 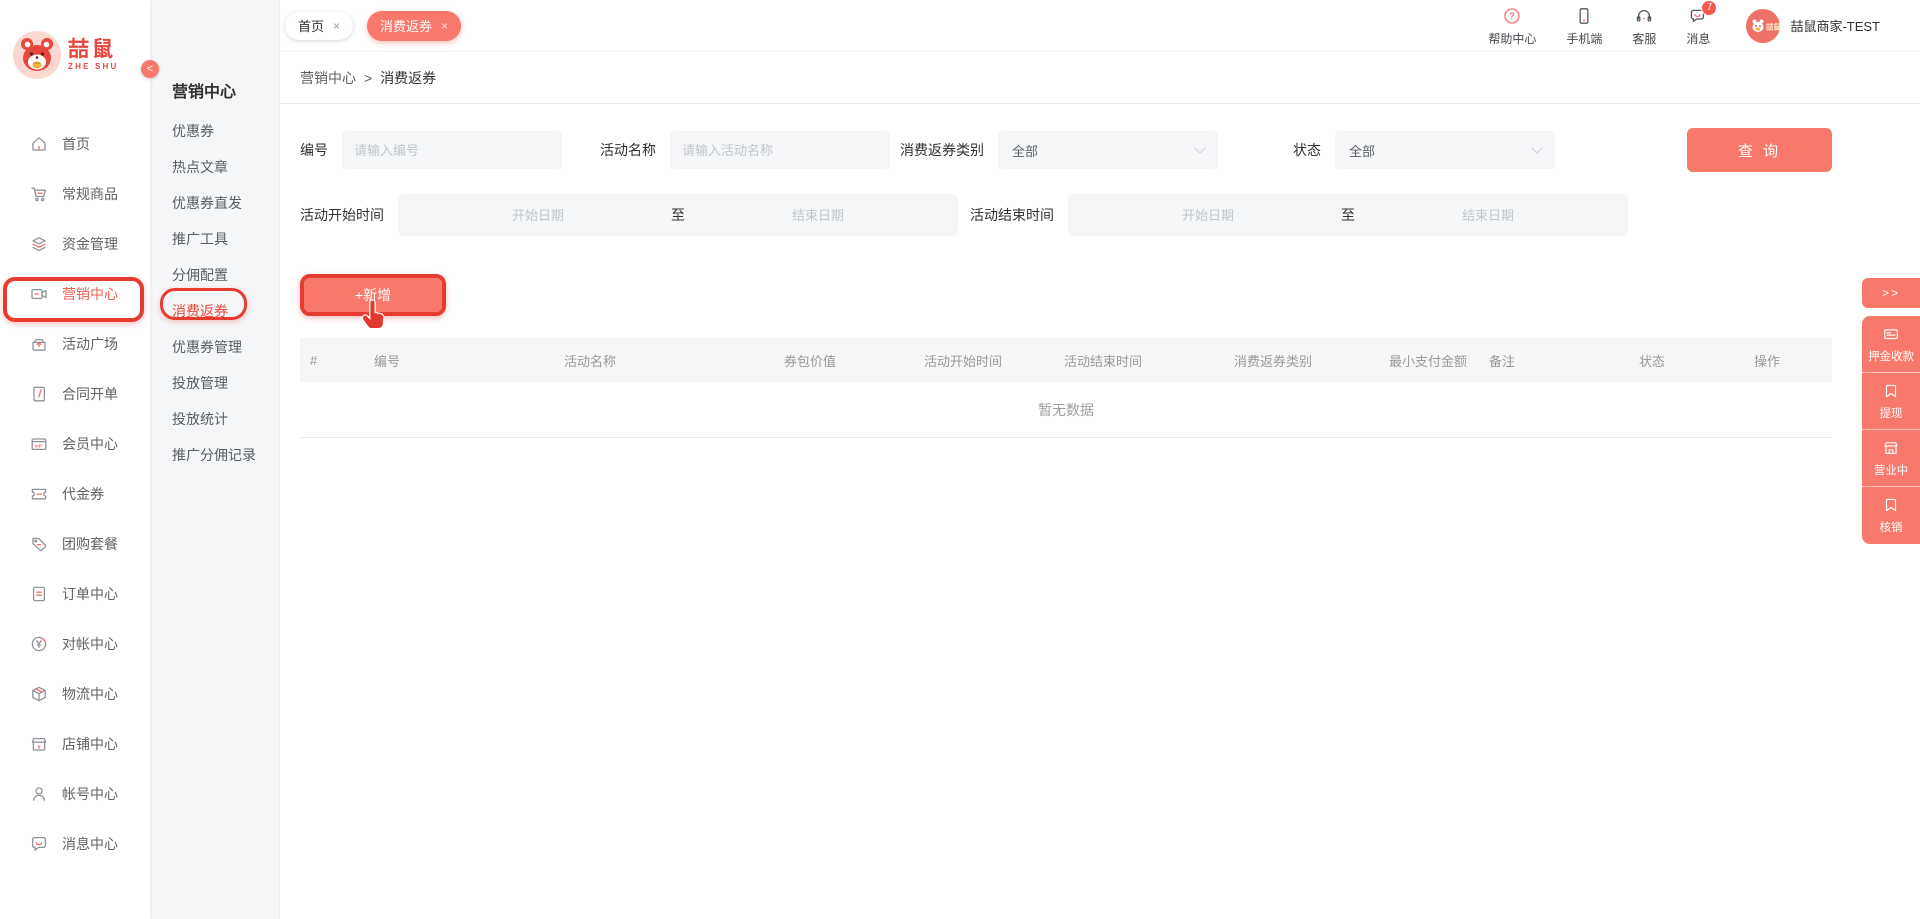 I want to click on message-center-icon, so click(x=39, y=844).